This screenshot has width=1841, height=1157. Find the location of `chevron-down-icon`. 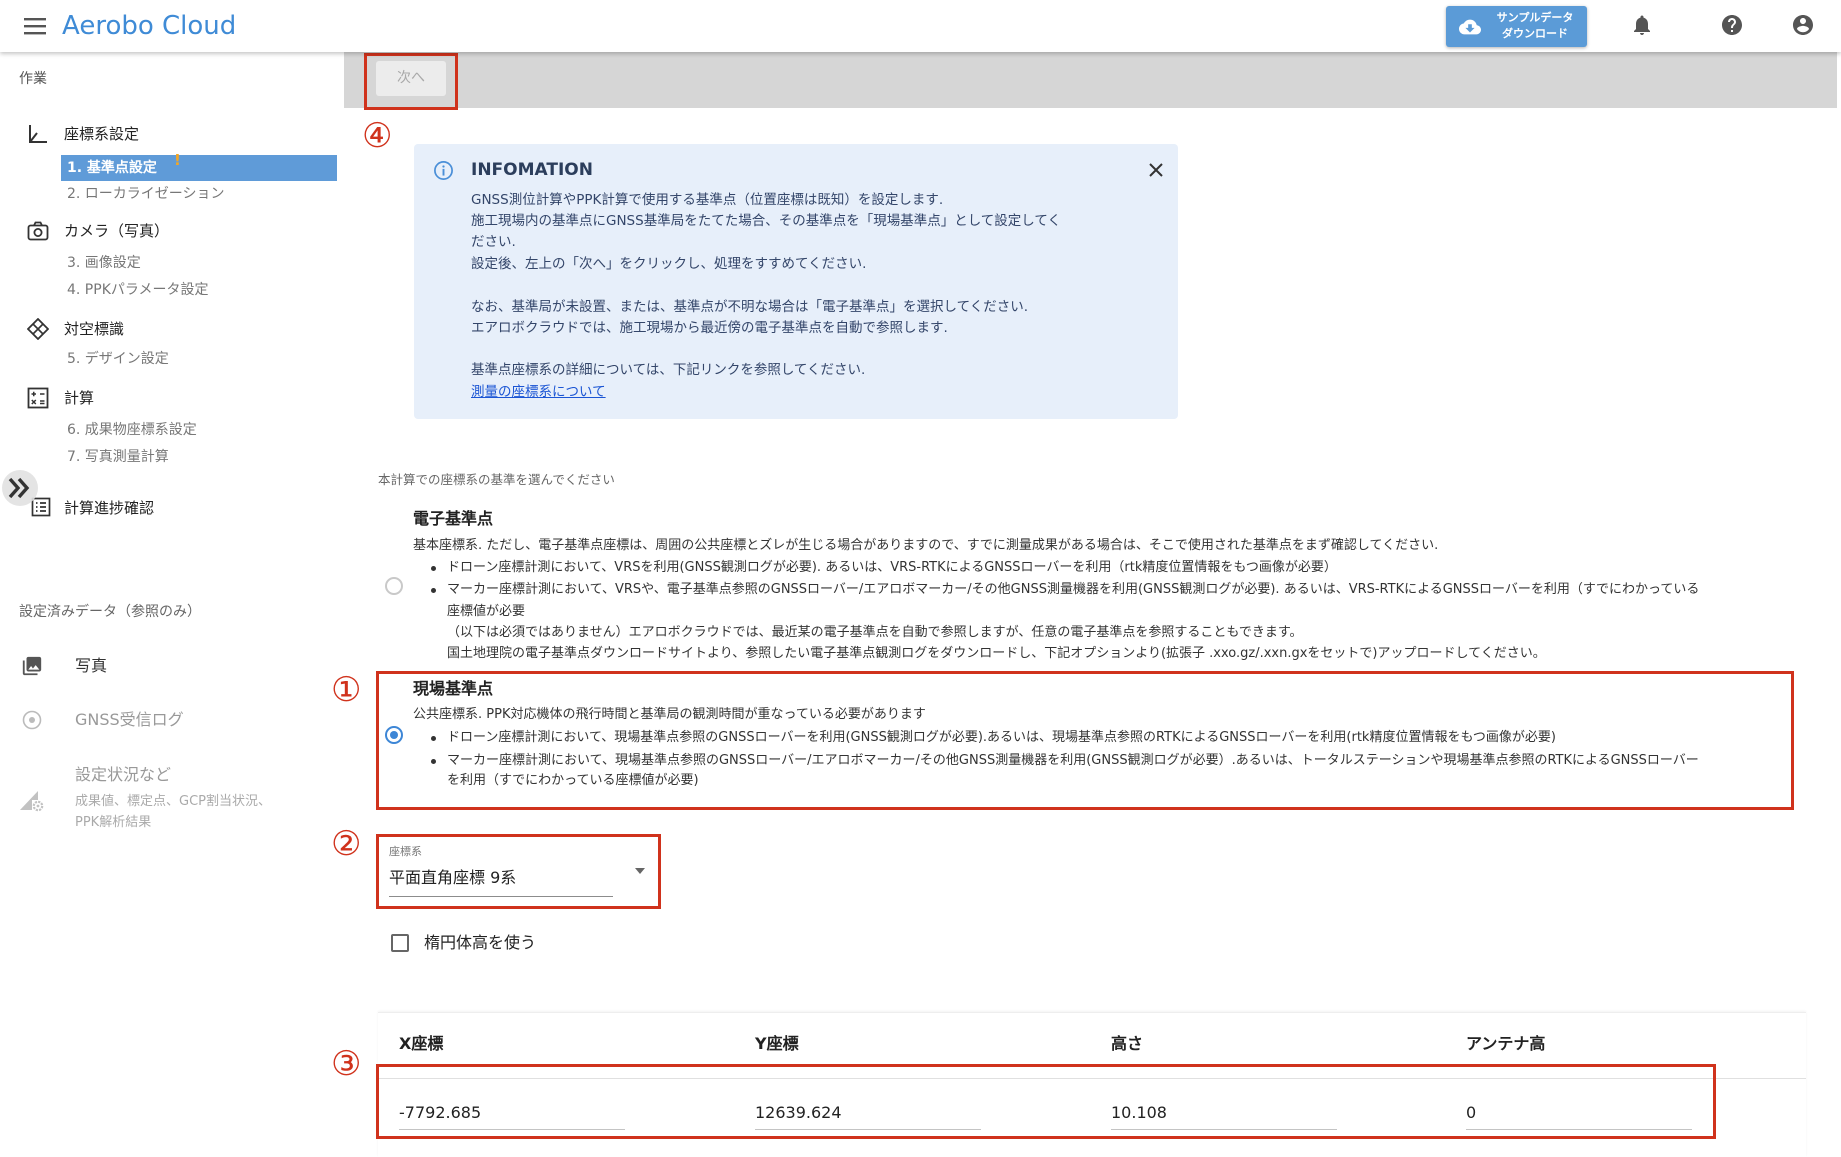

chevron-down-icon is located at coordinates (640, 871).